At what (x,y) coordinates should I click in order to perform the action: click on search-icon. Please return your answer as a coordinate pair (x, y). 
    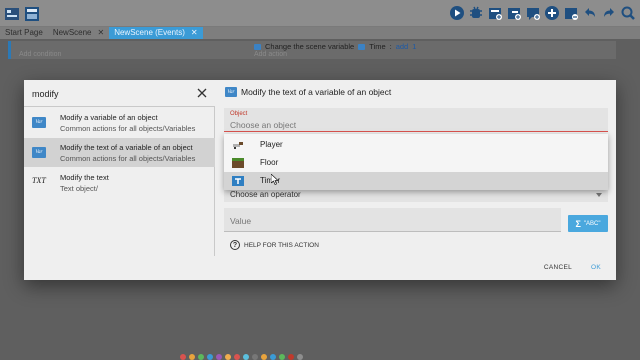
    Looking at the image, I should click on (628, 12).